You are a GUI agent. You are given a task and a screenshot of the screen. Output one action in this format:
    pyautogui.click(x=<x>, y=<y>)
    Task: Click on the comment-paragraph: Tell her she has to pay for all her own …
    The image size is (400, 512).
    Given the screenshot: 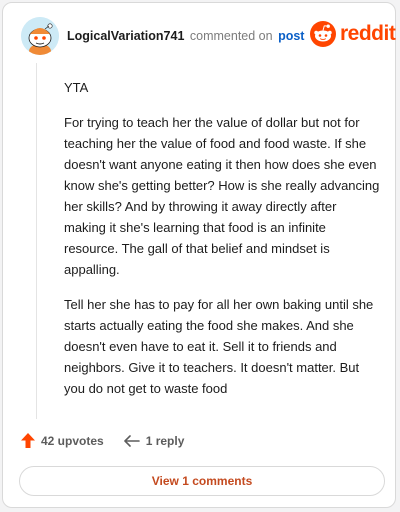 What is the action you would take?
    pyautogui.click(x=219, y=346)
    